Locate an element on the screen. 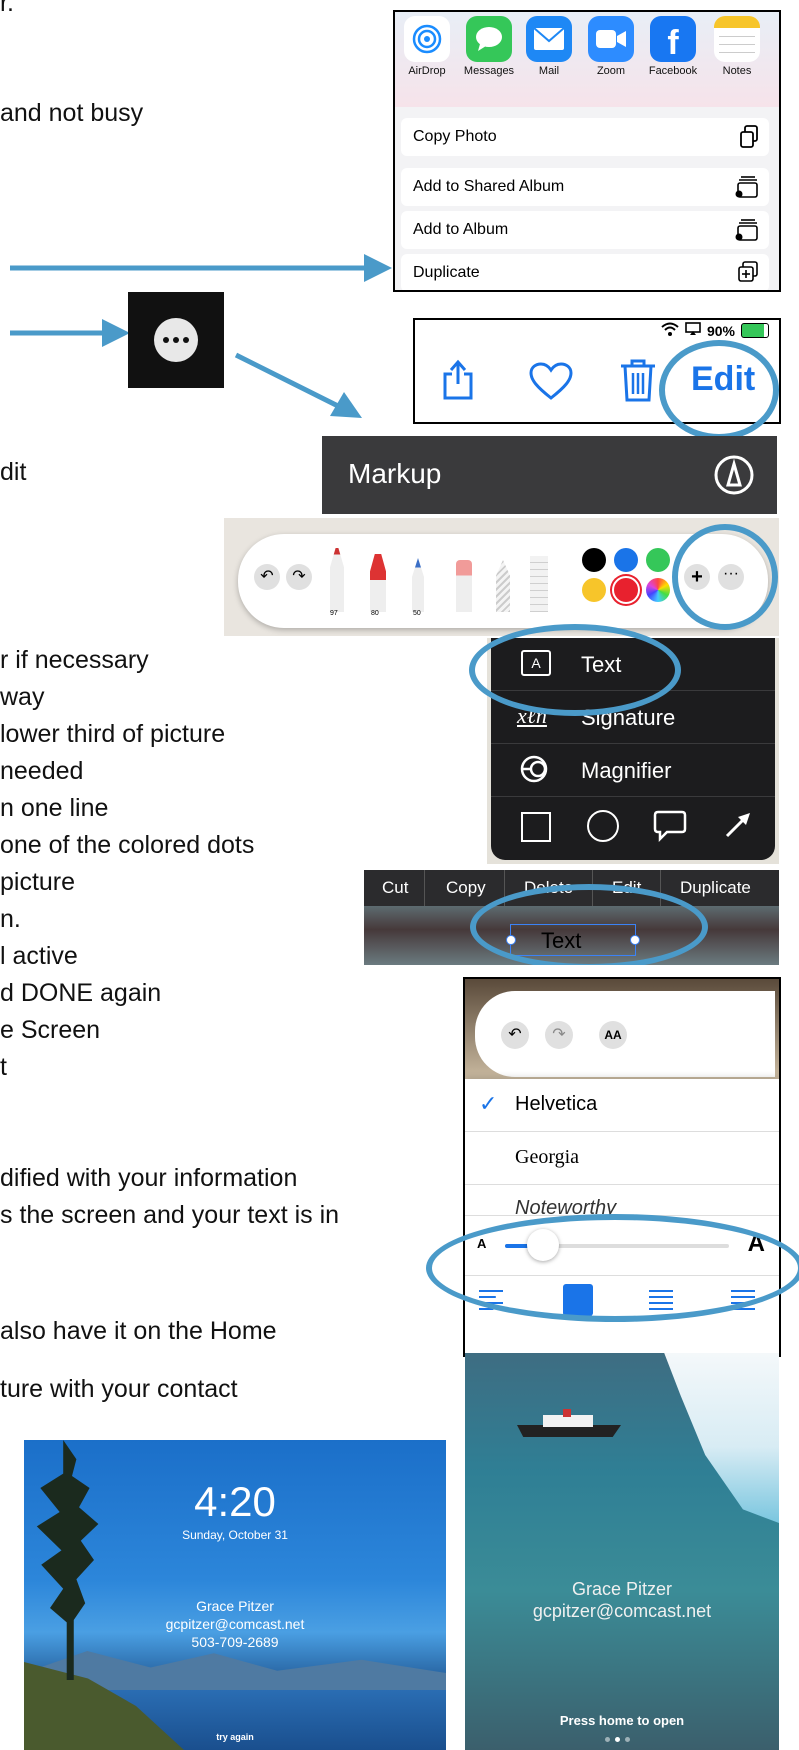 The image size is (799, 1750). facebook-icon: f is located at coordinates (673, 39).